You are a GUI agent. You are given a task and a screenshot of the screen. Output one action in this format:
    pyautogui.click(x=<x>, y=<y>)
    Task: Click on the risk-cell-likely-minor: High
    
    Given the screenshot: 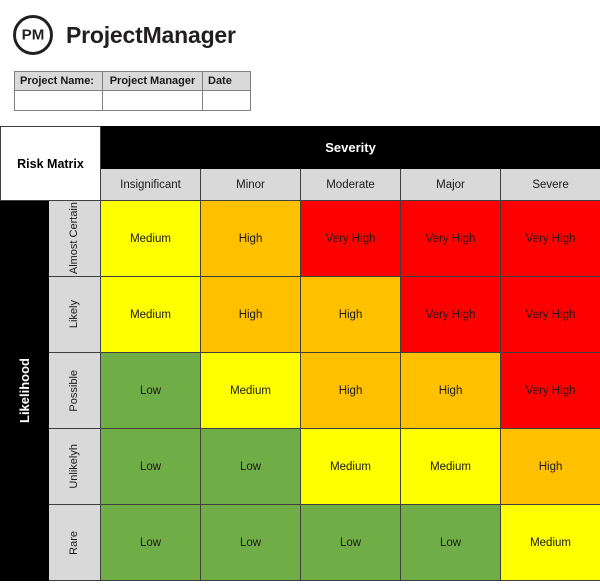 What is the action you would take?
    pyautogui.click(x=251, y=314)
    